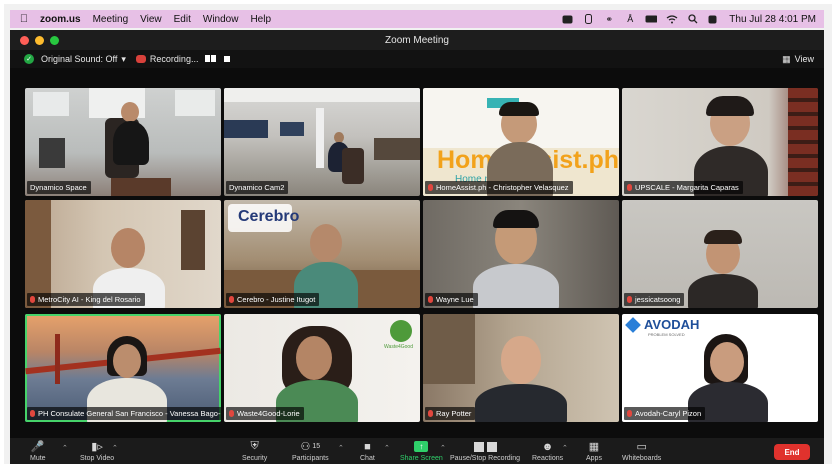  Describe the element at coordinates (443, 448) in the screenshot. I see `share-options-caret: ⌃` at that location.